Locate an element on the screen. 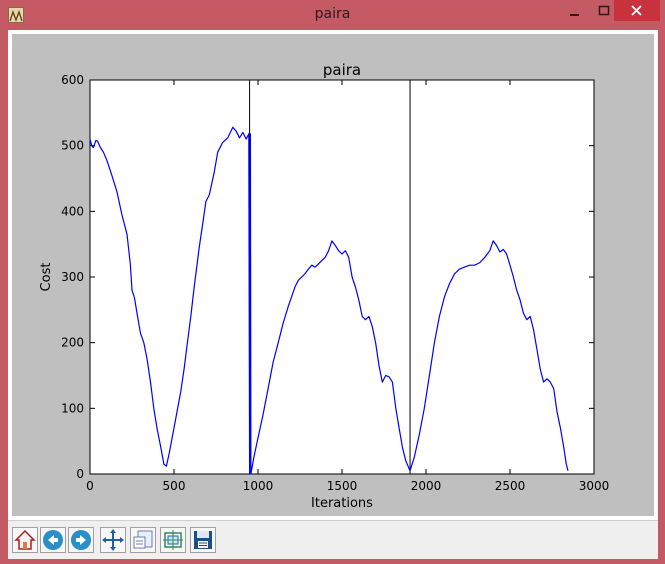 This screenshot has width=665, height=564. y-tick-label: 500 is located at coordinates (72, 146).